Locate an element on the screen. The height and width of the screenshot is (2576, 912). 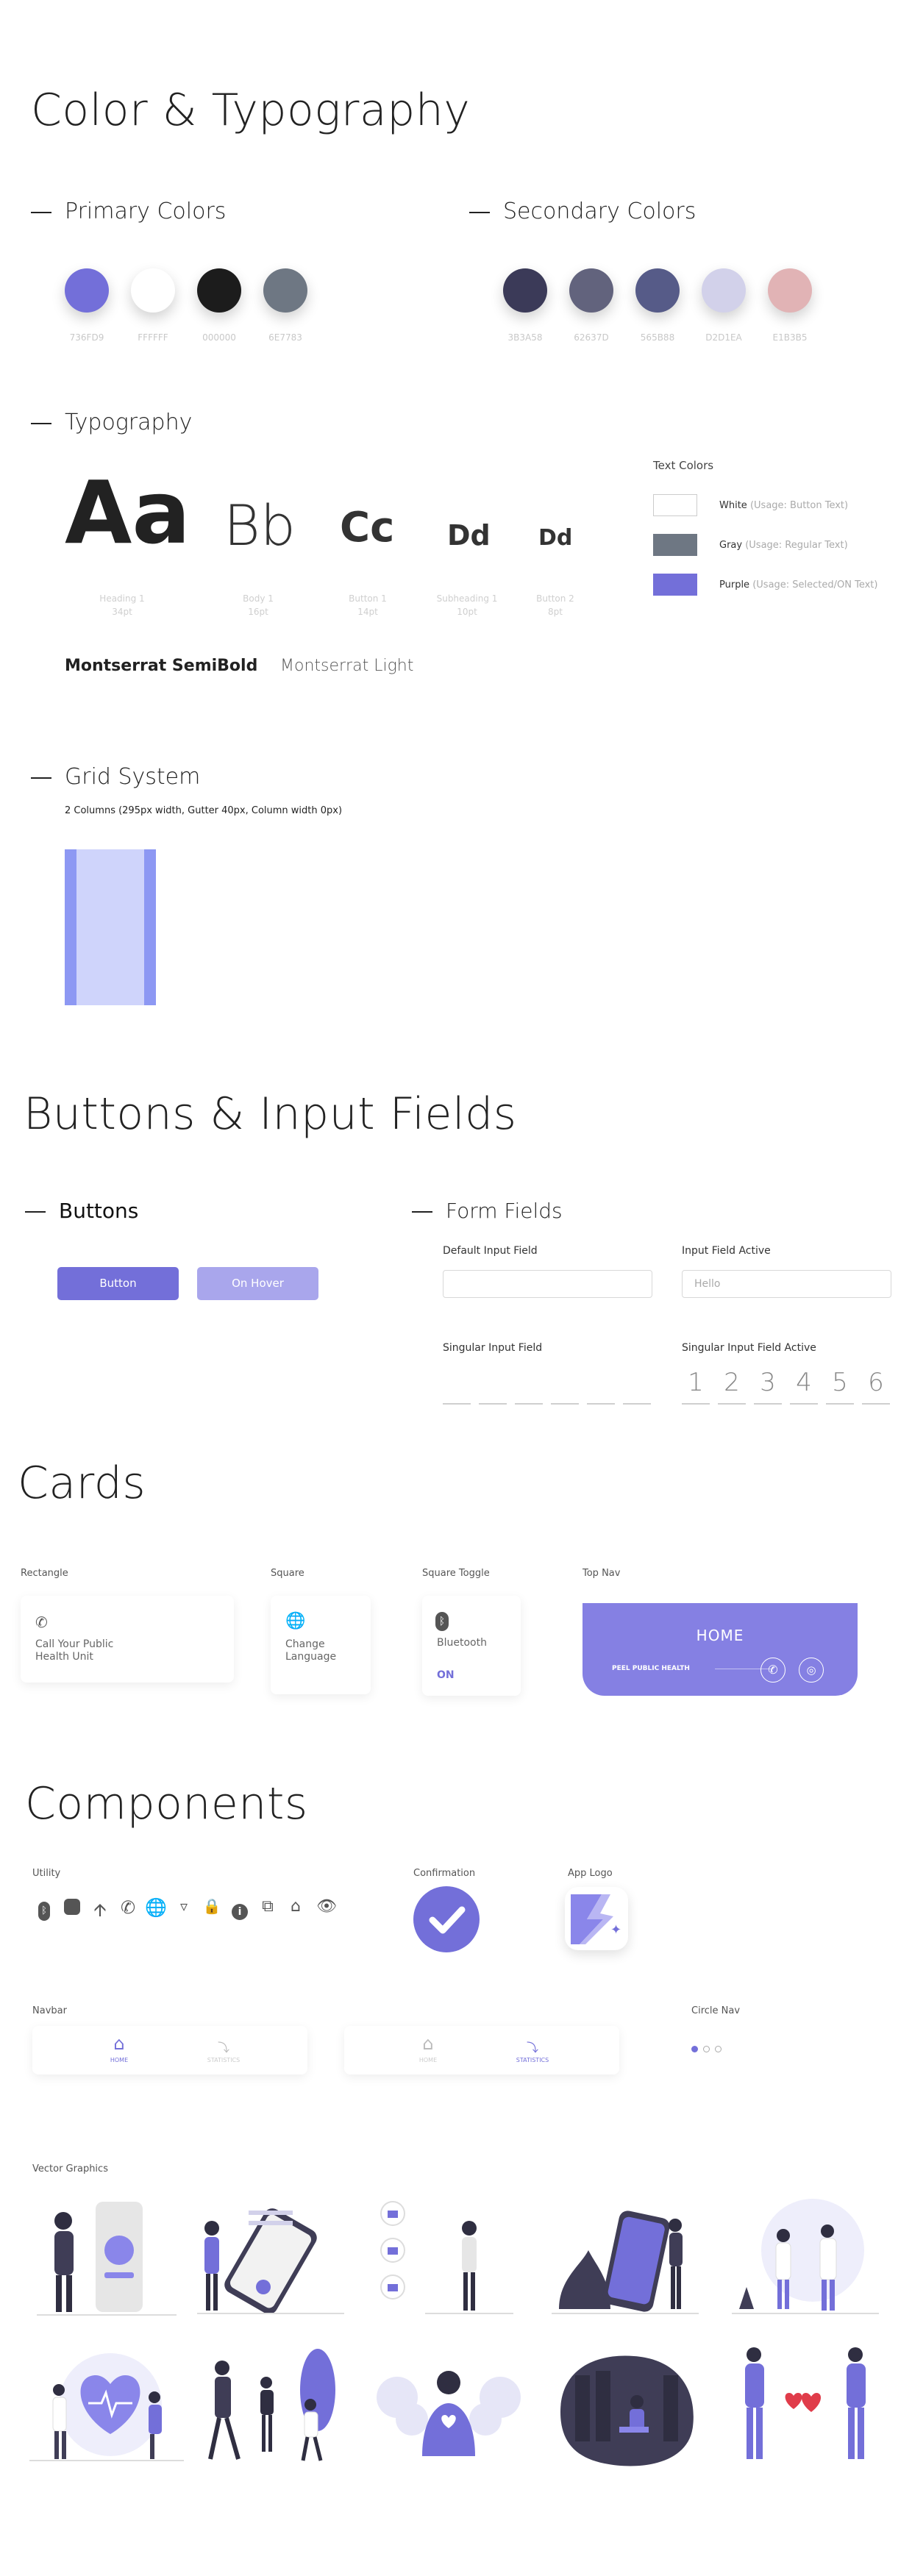
text-color-row: White (Usage: Button Text) is located at coordinates (783, 505).